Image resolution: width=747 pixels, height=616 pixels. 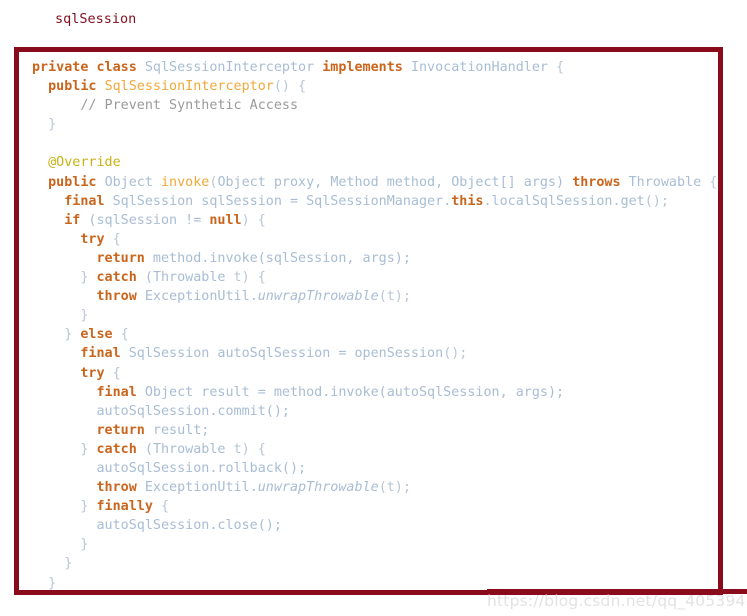 I want to click on code-token: Throwable, so click(x=189, y=449).